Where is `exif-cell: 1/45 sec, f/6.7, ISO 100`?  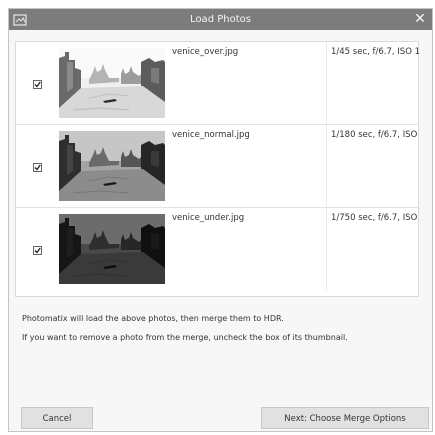 exif-cell: 1/45 sec, f/6.7, ISO 100 is located at coordinates (372, 83).